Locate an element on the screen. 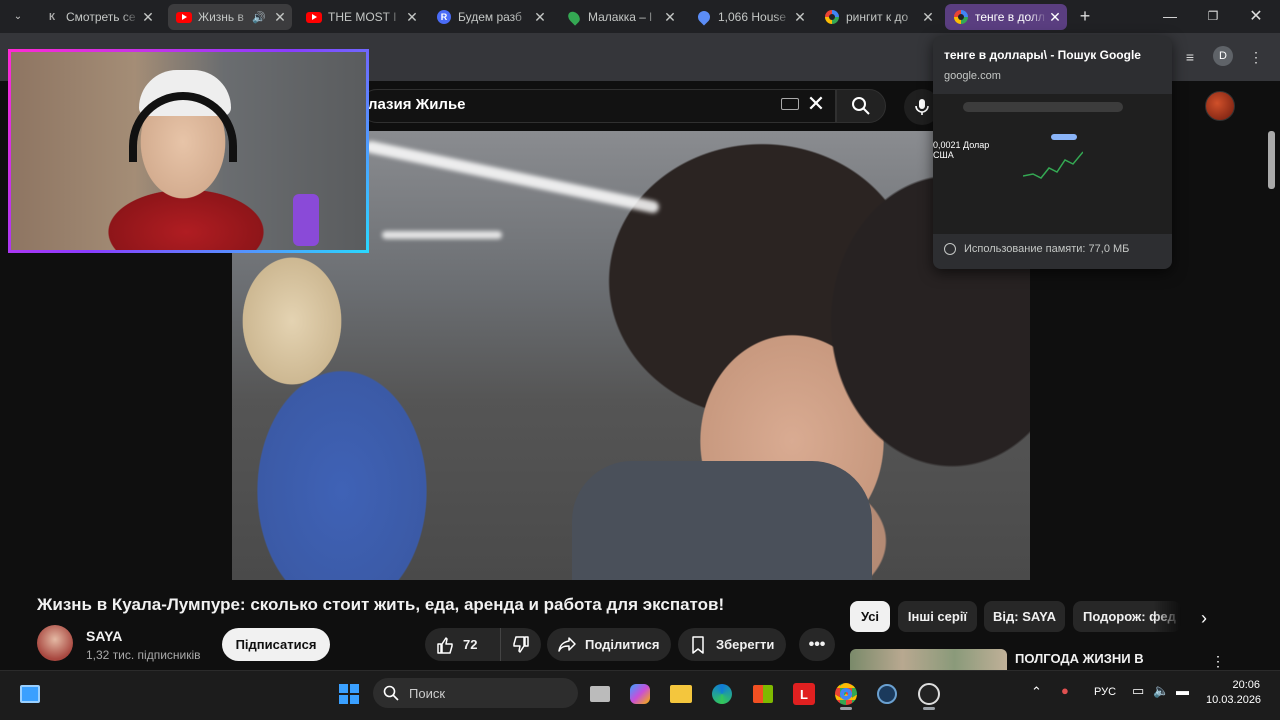 The image size is (1280, 720). volume-icon: 🔈 is located at coordinates (1161, 691).